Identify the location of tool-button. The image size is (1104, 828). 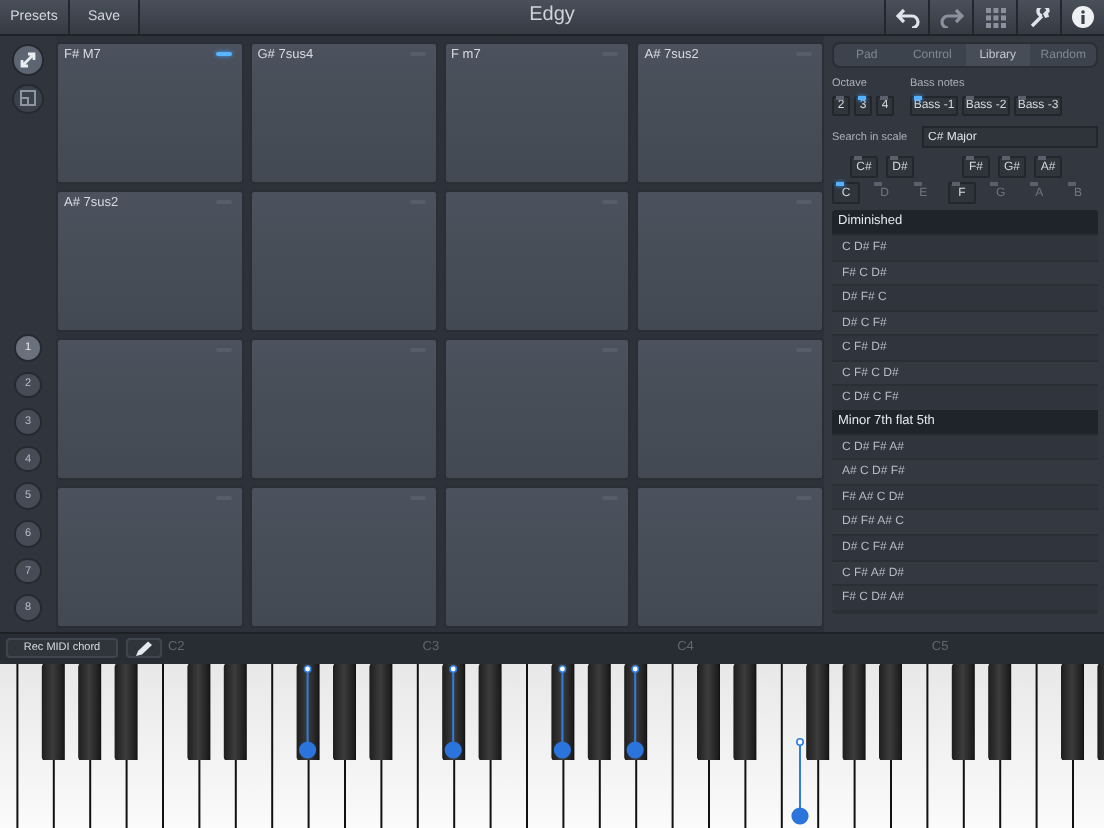
(28, 60).